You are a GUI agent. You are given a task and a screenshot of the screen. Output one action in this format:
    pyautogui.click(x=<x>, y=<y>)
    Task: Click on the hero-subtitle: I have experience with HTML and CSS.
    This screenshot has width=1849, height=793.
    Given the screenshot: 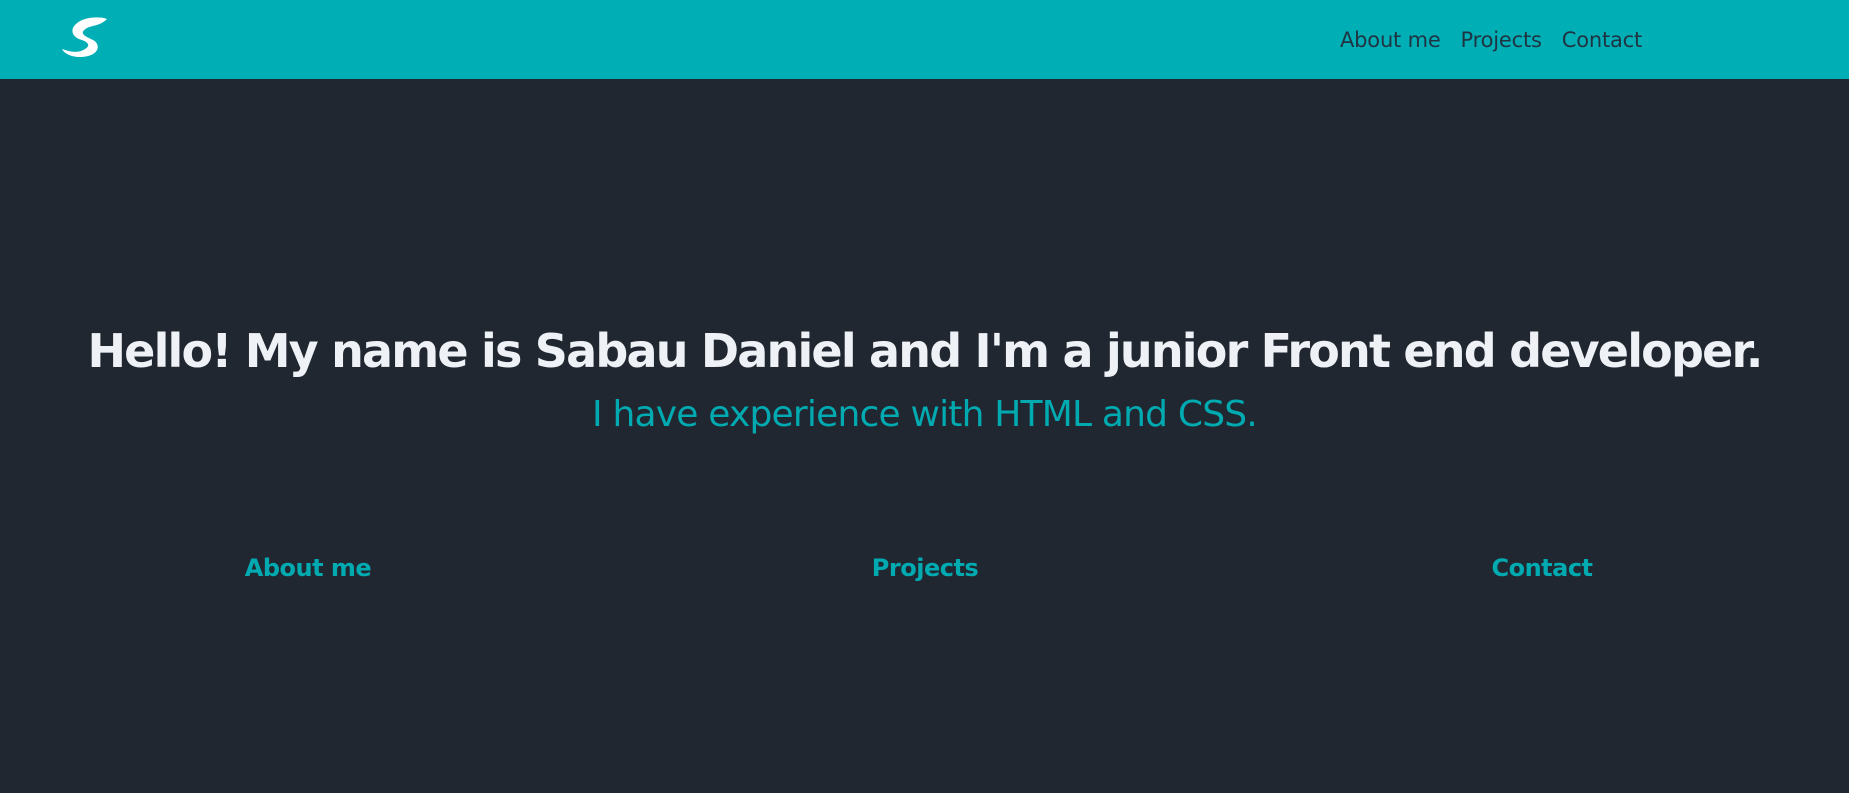 What is the action you would take?
    pyautogui.click(x=925, y=414)
    